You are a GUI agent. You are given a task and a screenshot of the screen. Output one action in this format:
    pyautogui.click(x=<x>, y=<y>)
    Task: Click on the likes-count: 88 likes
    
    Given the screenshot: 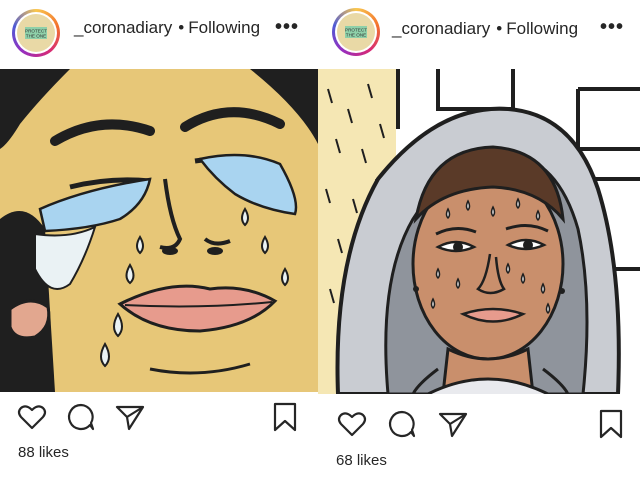 What is the action you would take?
    pyautogui.click(x=43, y=452)
    